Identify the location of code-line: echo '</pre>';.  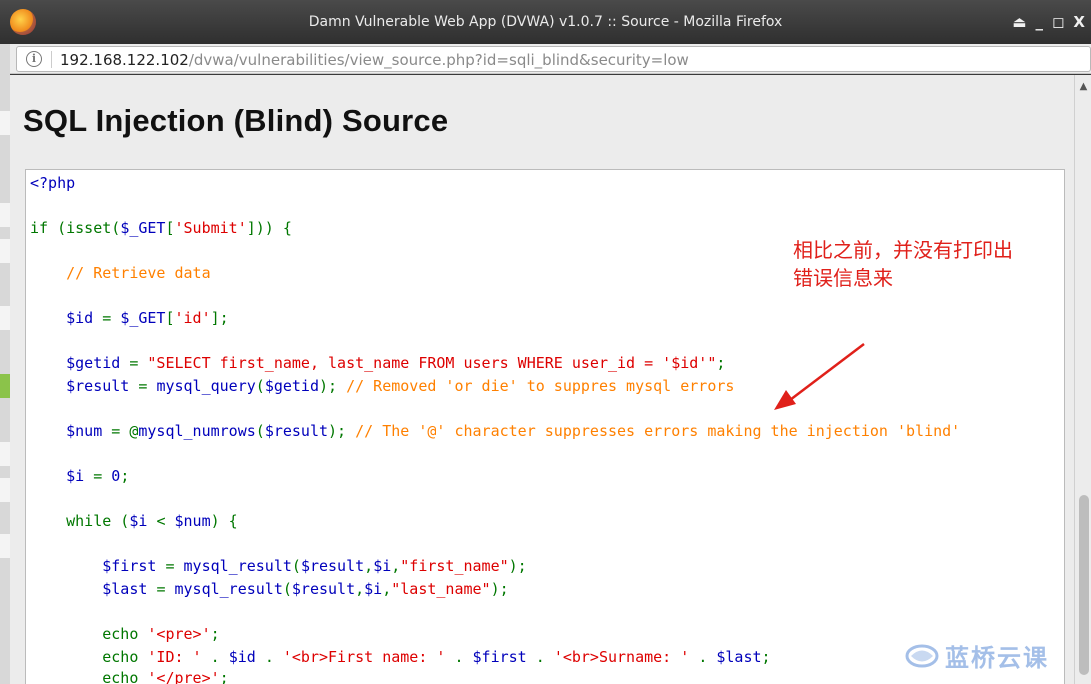
(129, 676).